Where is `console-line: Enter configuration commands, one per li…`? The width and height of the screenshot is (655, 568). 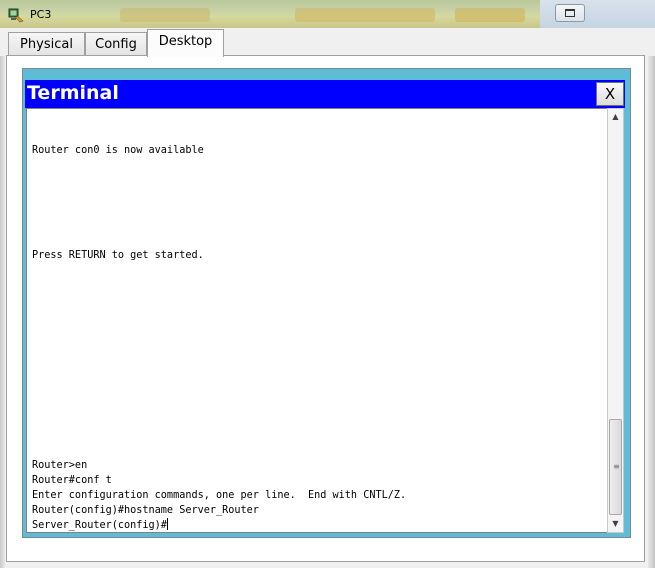
console-line: Enter configuration commands, one per li… is located at coordinates (219, 495).